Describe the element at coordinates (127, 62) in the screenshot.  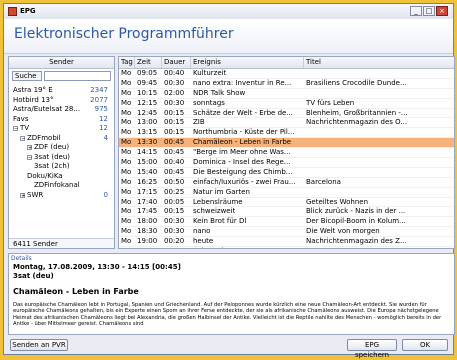
I see `column-header: Tag` at that location.